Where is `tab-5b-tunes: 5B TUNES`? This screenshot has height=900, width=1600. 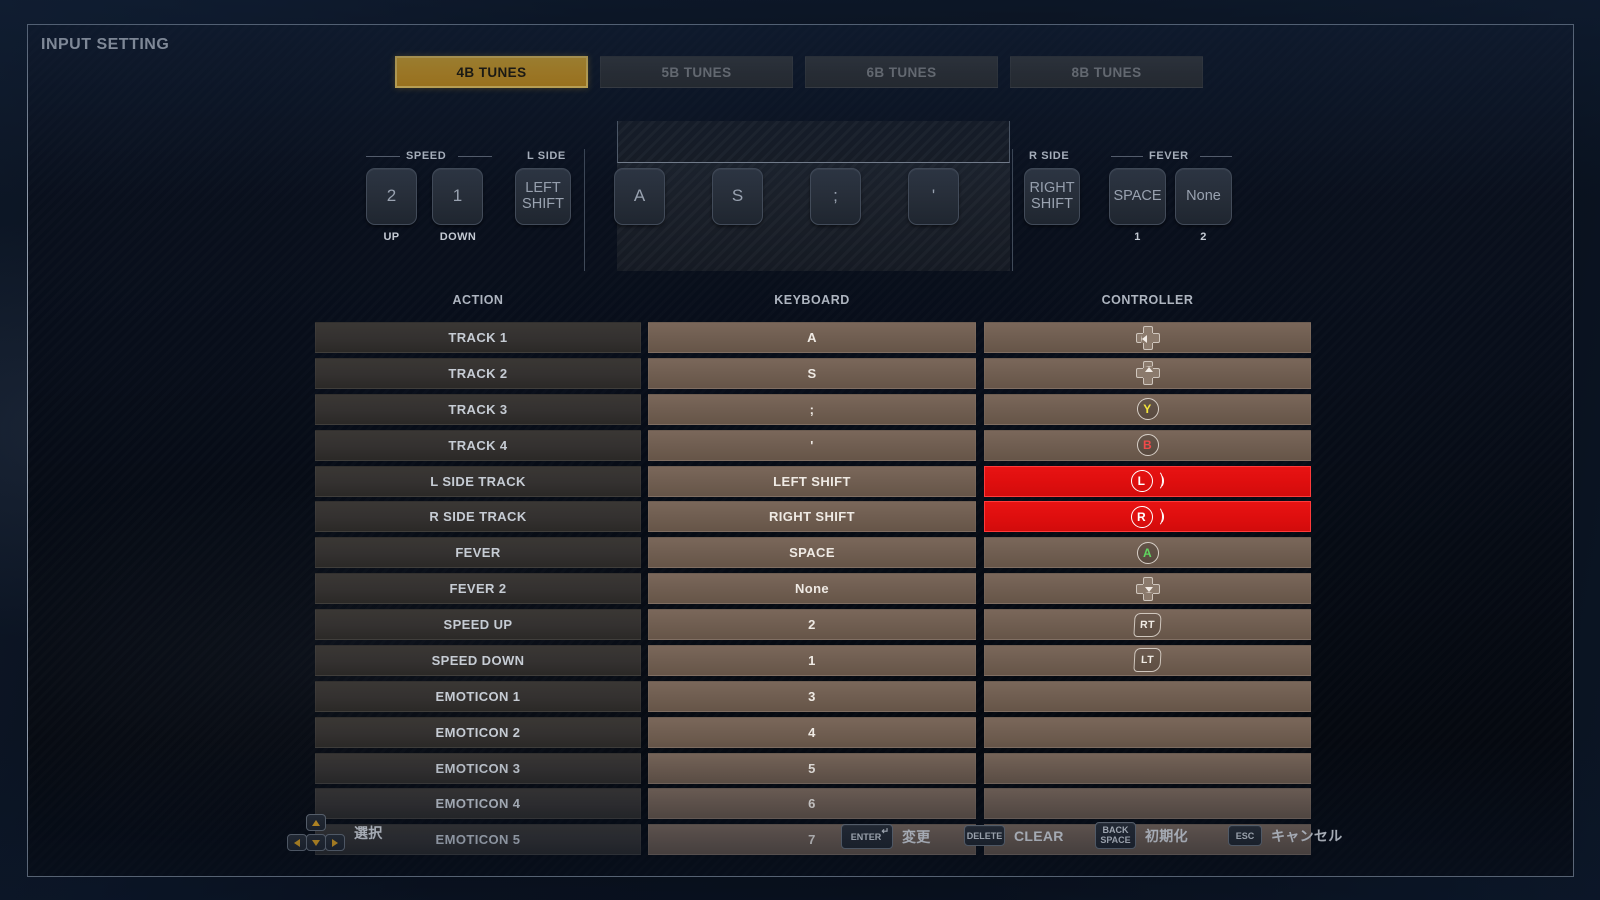
tab-5b-tunes: 5B TUNES is located at coordinates (696, 72).